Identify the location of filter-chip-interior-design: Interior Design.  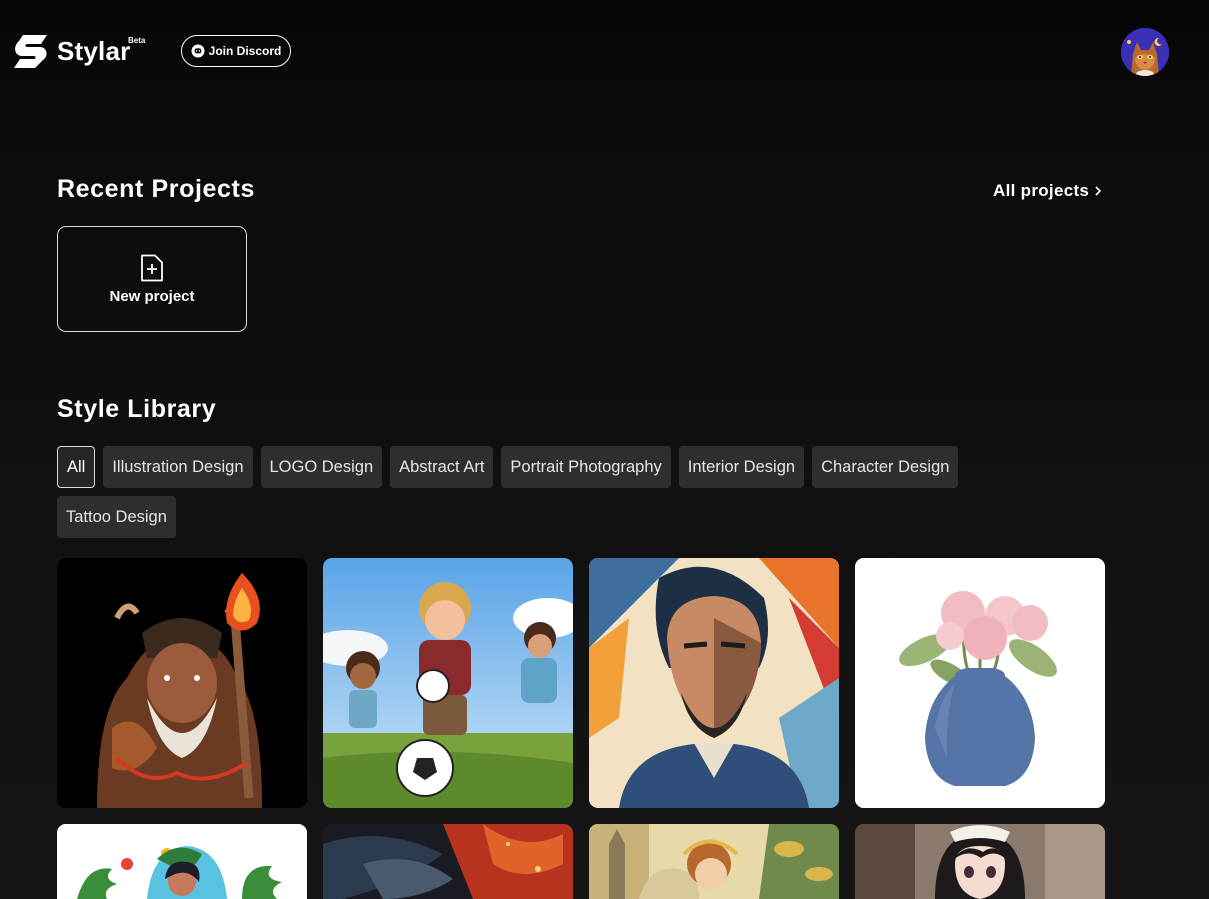
(741, 467).